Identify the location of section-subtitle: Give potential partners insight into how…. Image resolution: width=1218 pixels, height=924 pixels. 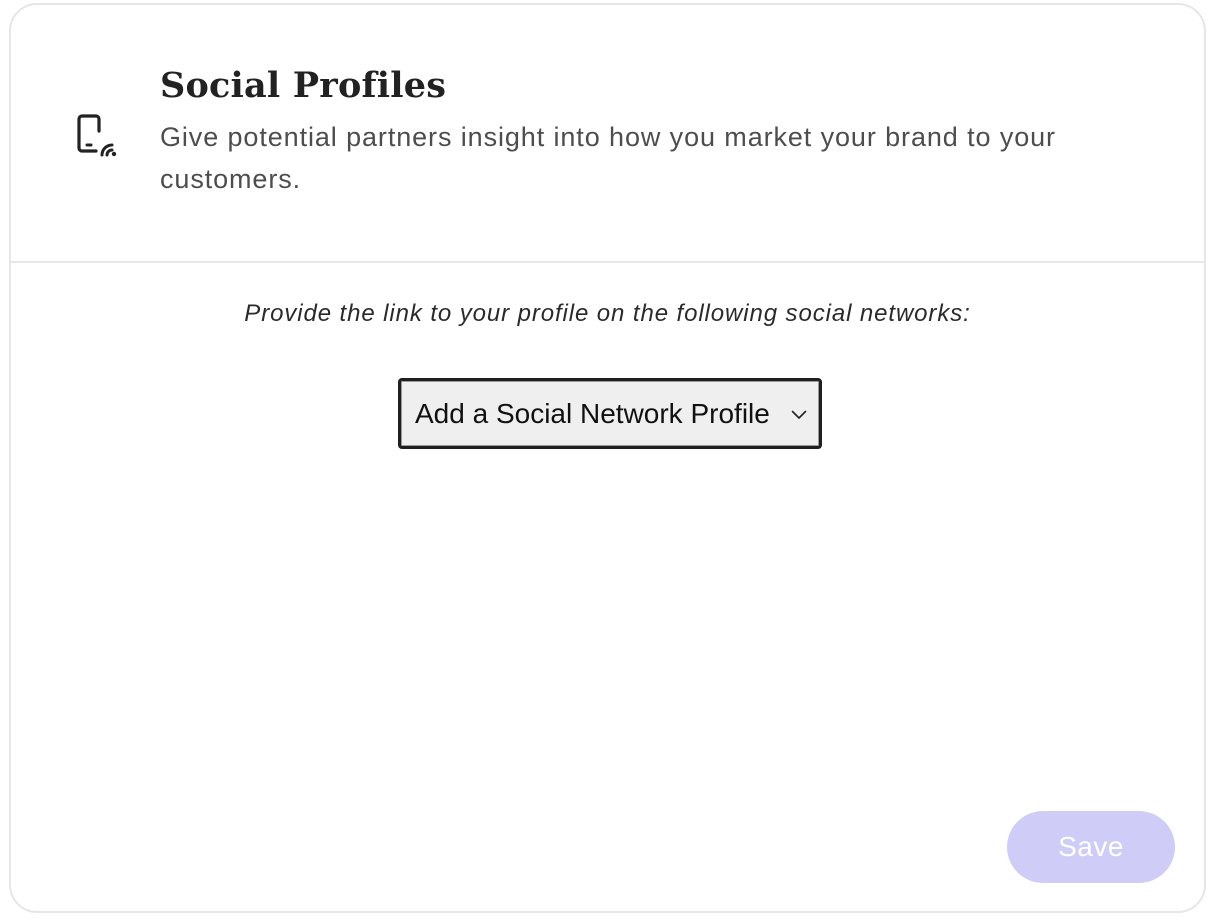
(608, 158).